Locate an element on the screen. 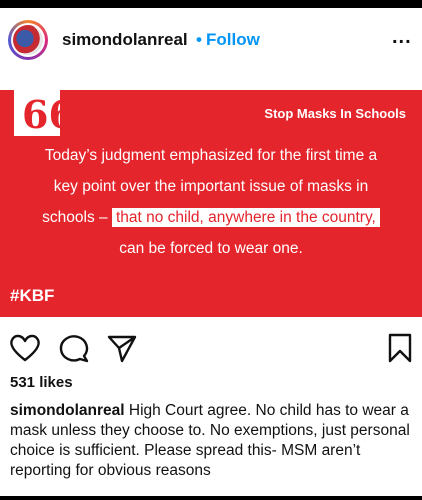 This screenshot has width=422, height=500. follow-button: Follow is located at coordinates (233, 40).